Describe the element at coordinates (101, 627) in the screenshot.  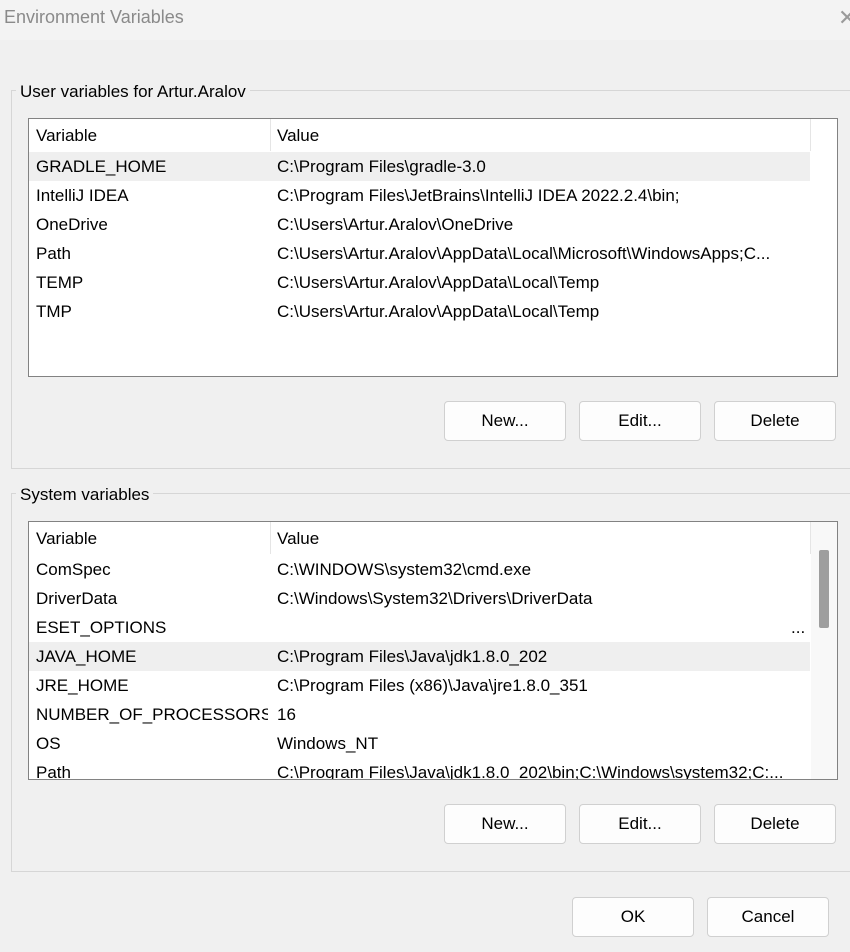
I see `variable-name-cell: ESET_OPTIONS` at that location.